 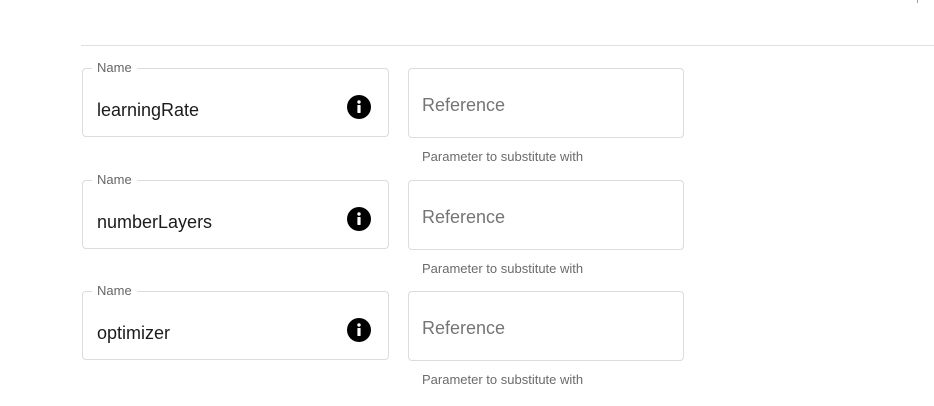 What do you see at coordinates (155, 222) in the screenshot?
I see `name-field-value: numberLayers` at bounding box center [155, 222].